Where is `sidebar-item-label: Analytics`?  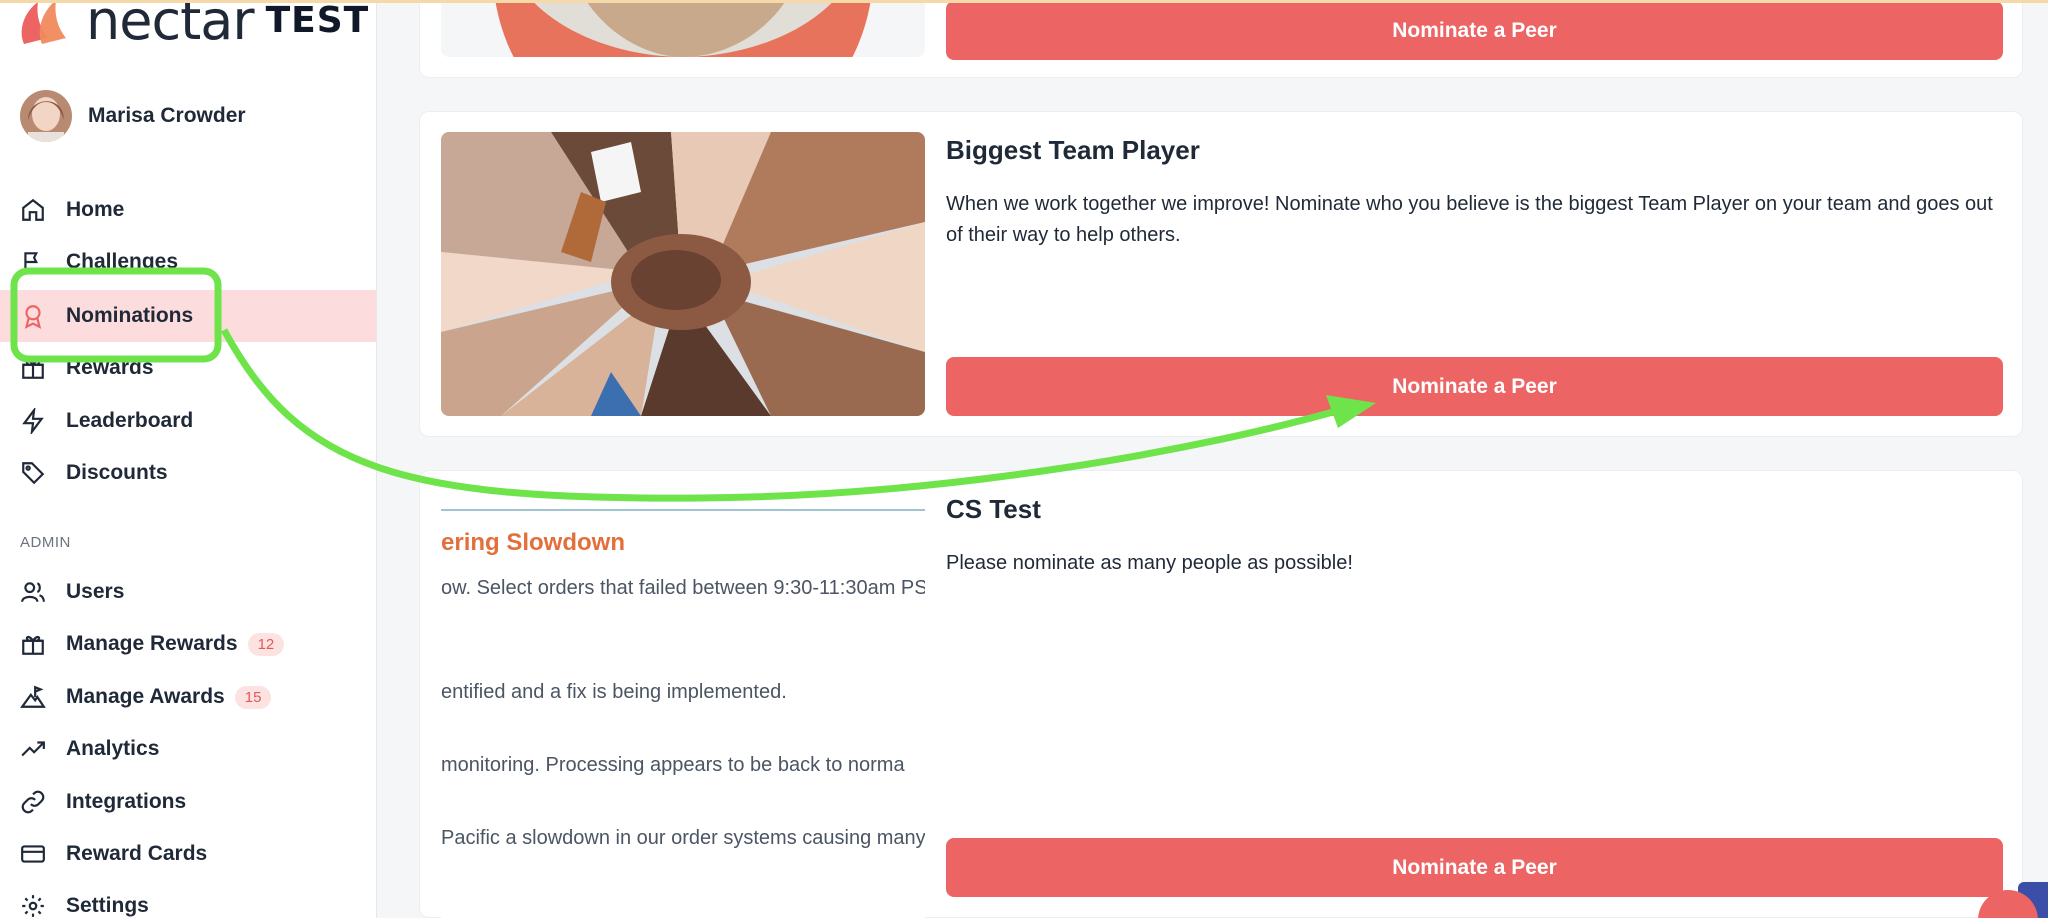
sidebar-item-label: Analytics is located at coordinates (113, 748).